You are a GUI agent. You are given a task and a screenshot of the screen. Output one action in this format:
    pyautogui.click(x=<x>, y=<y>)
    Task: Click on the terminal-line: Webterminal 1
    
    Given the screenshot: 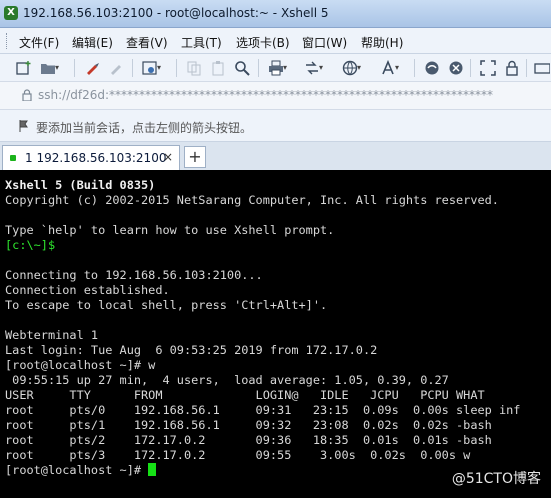 What is the action you would take?
    pyautogui.click(x=52, y=335)
    